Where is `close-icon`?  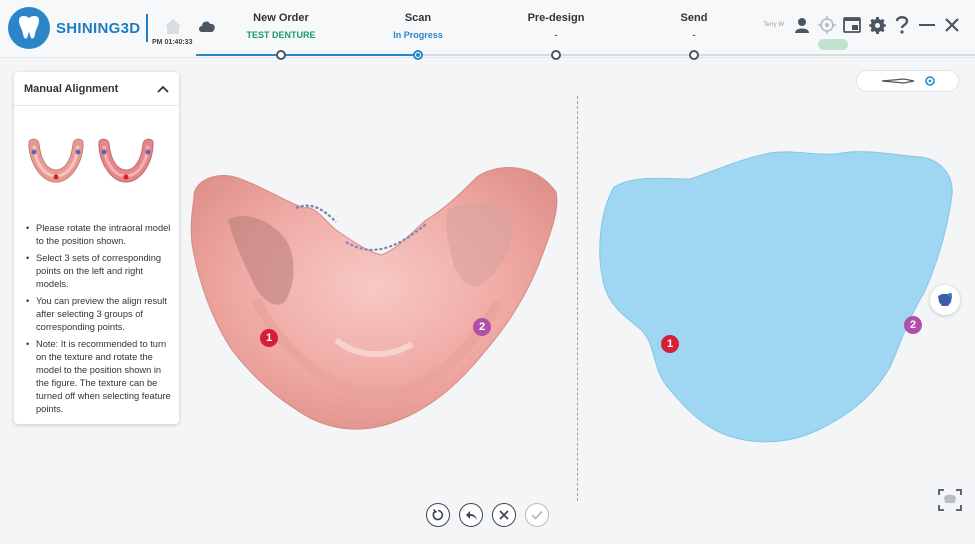
close-icon is located at coordinates (952, 25).